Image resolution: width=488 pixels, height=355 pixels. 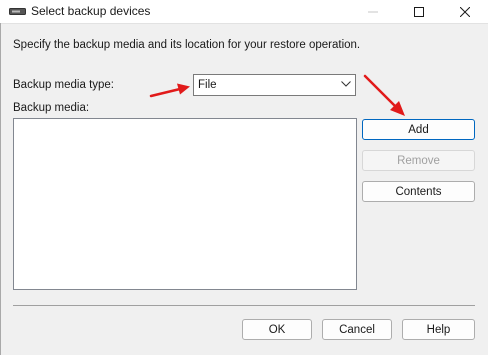 I want to click on close-button, so click(x=465, y=11).